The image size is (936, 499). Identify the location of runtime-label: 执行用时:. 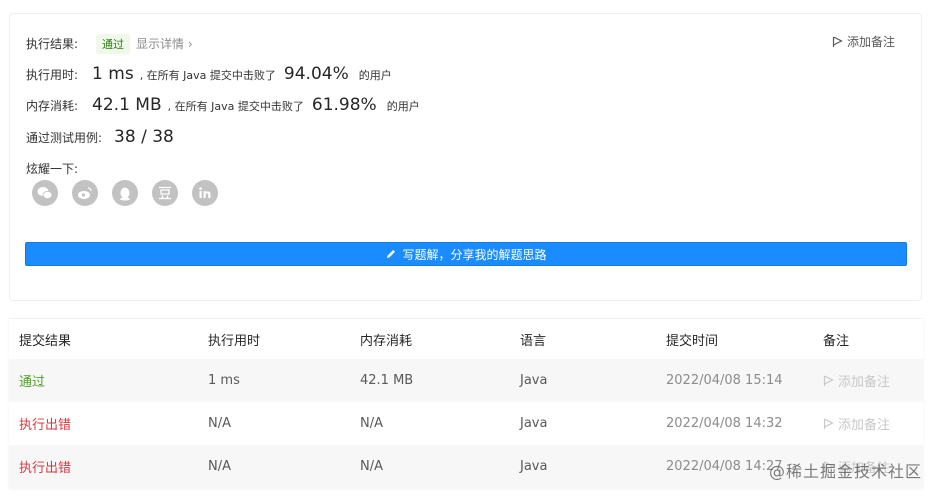
(52, 75).